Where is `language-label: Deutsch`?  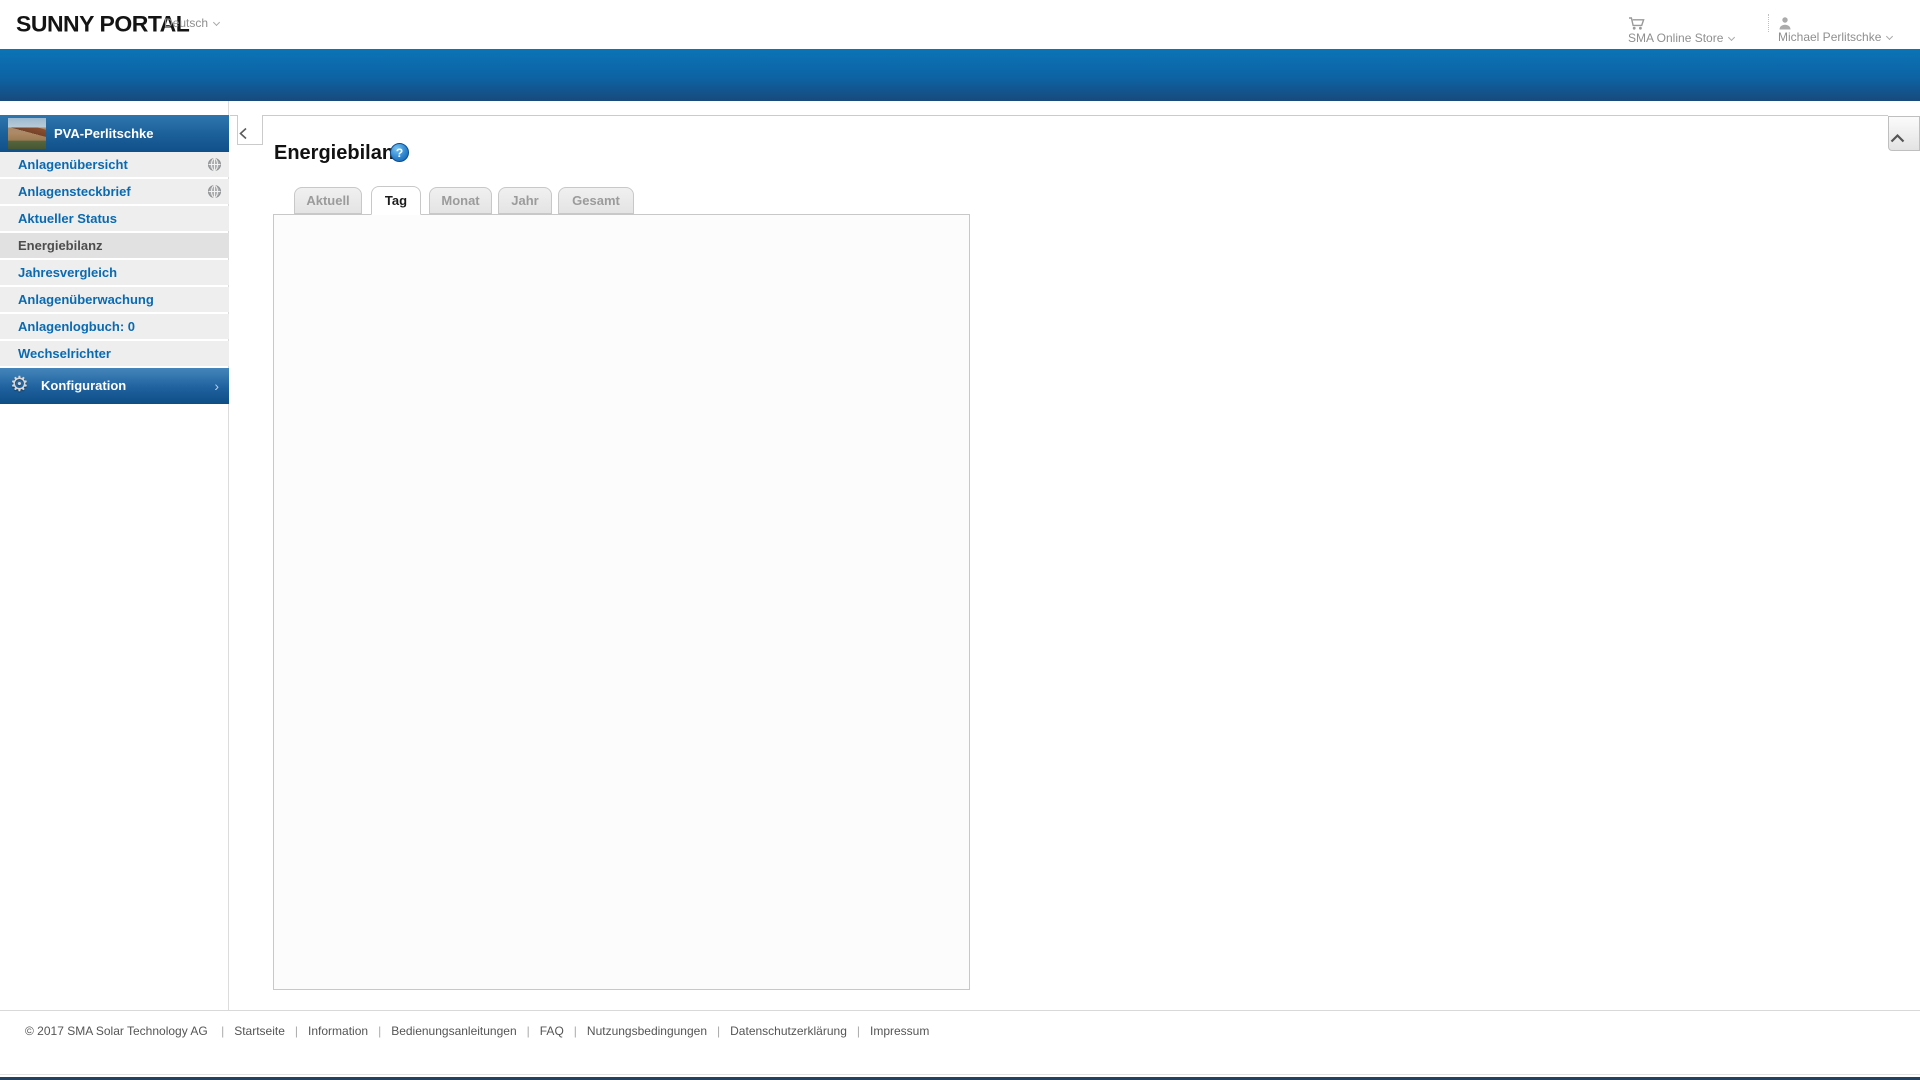 language-label: Deutsch is located at coordinates (186, 23).